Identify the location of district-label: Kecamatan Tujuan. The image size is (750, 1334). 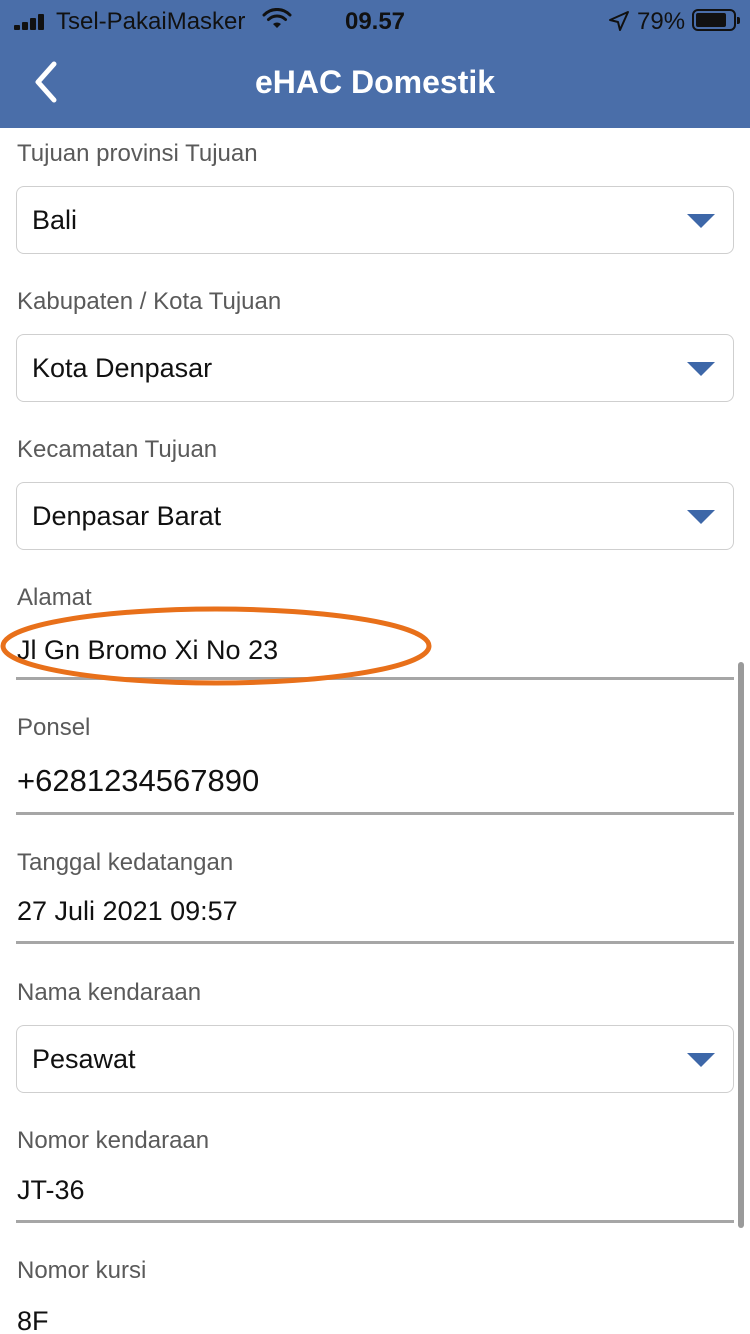
(117, 449).